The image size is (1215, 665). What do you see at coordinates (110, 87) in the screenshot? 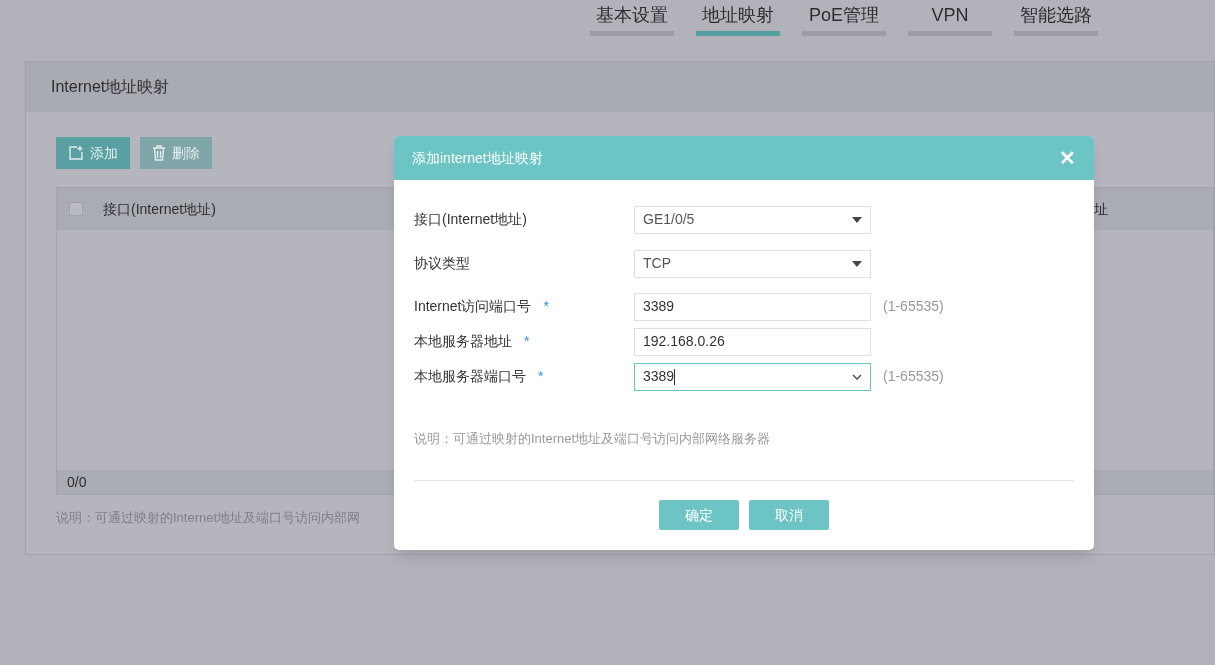
I see `panel-title: Internet地址映射` at bounding box center [110, 87].